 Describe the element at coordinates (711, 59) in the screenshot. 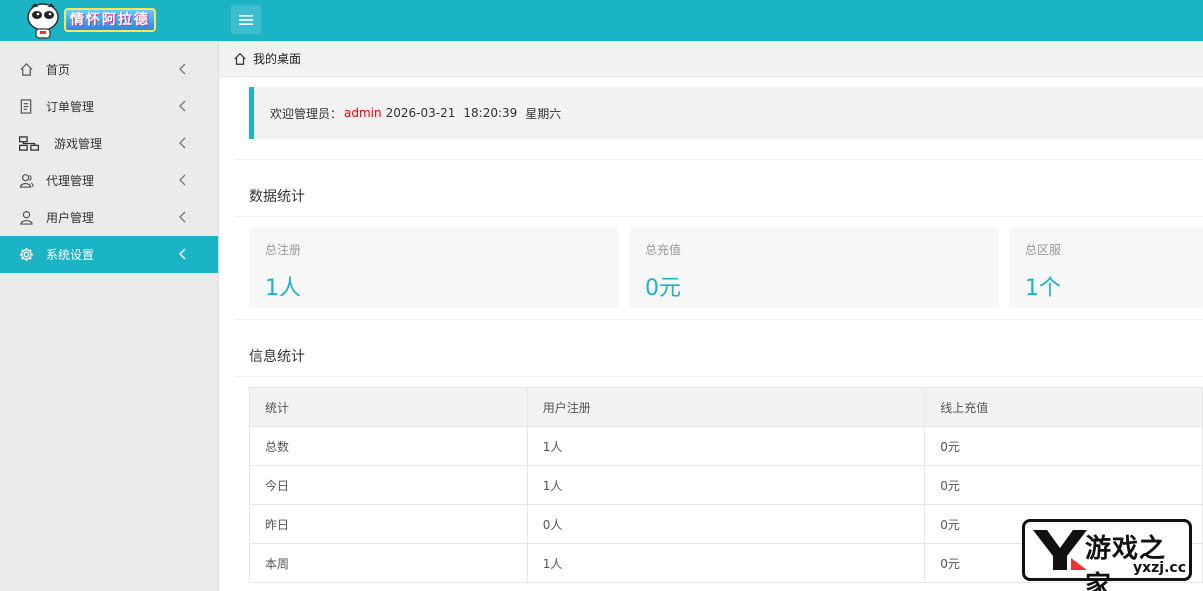

I see `breadcrumb: 我的桌面` at that location.